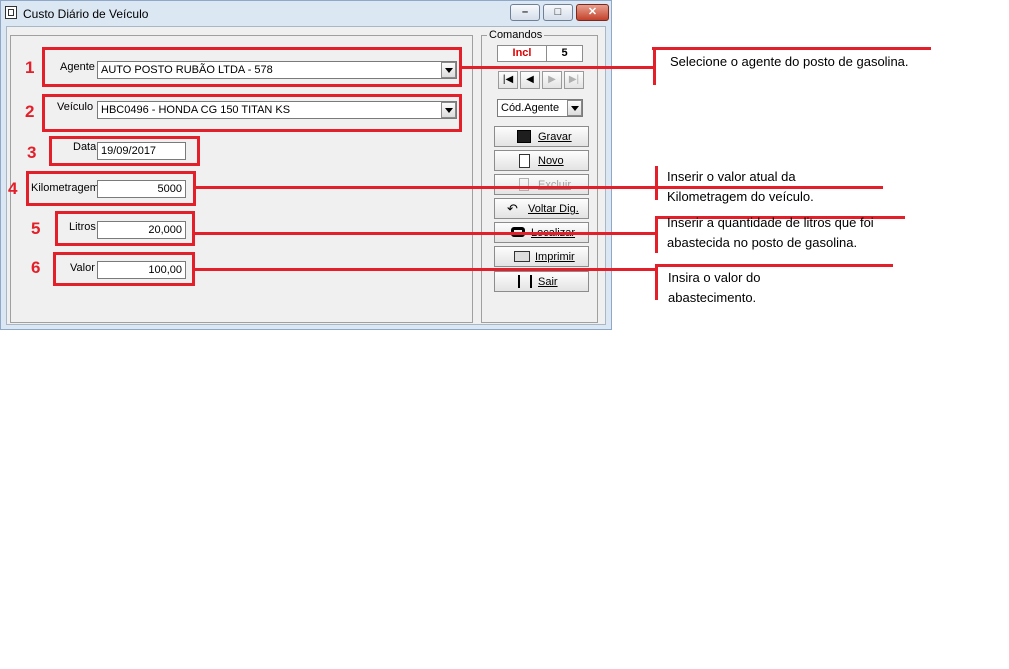 This screenshot has height=669, width=1009. Describe the element at coordinates (740, 196) in the screenshot. I see `note-kilometragem-line2: Kilometragem do veículo.` at that location.